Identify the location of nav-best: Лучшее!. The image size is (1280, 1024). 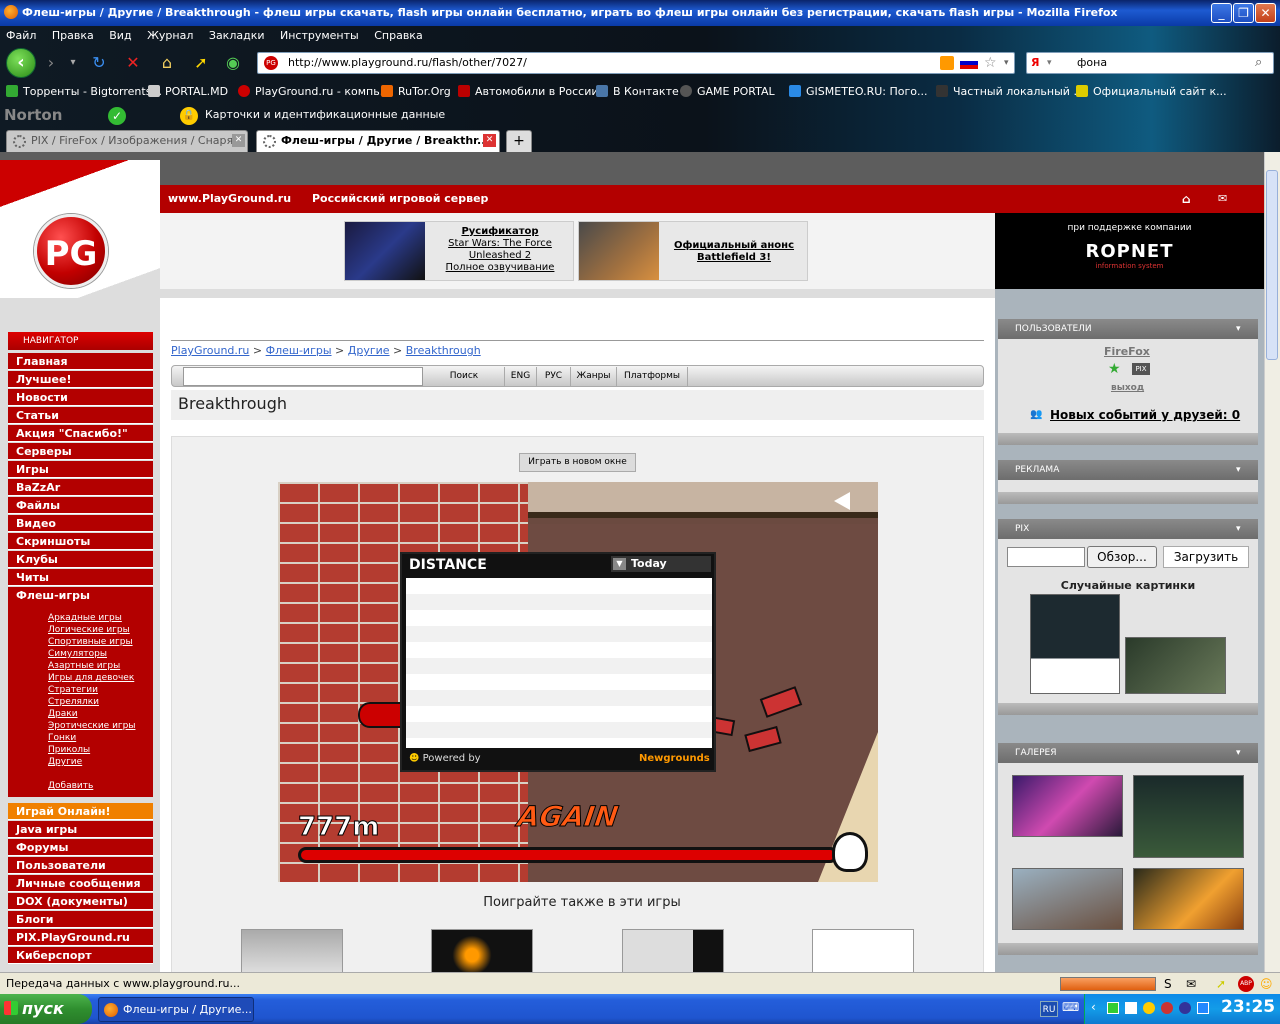
(80, 379).